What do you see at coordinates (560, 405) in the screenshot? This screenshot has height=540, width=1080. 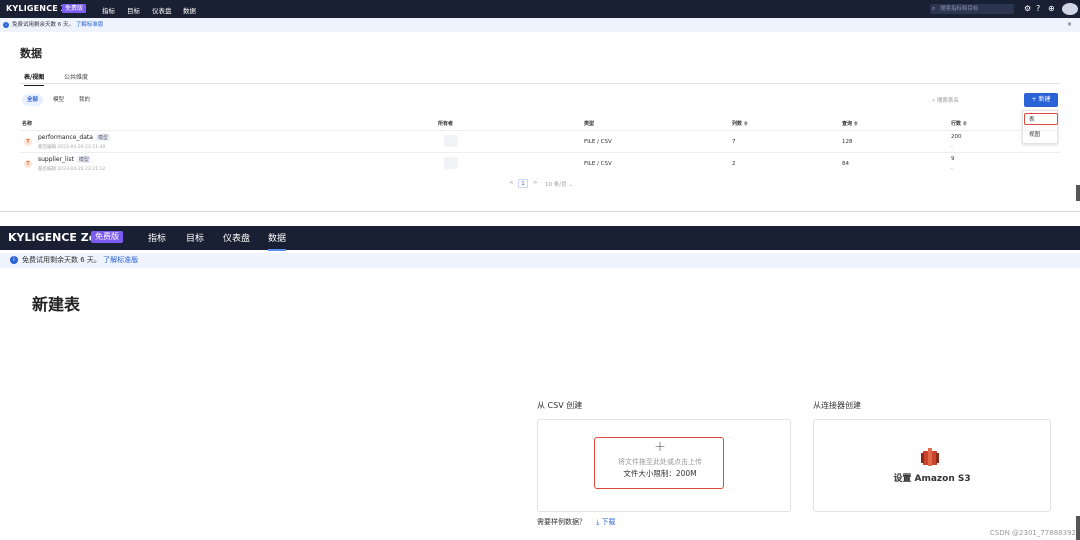 I see `csv-section-title: 从 CSV 创建` at bounding box center [560, 405].